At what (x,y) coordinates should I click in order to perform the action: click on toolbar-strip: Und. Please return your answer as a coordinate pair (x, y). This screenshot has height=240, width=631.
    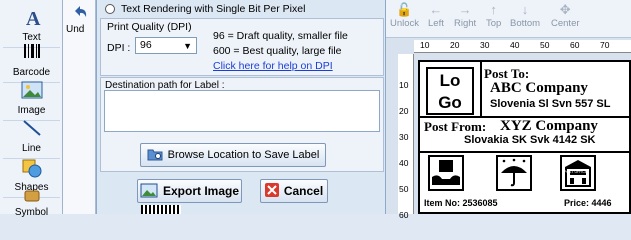
    Looking at the image, I should click on (79, 107).